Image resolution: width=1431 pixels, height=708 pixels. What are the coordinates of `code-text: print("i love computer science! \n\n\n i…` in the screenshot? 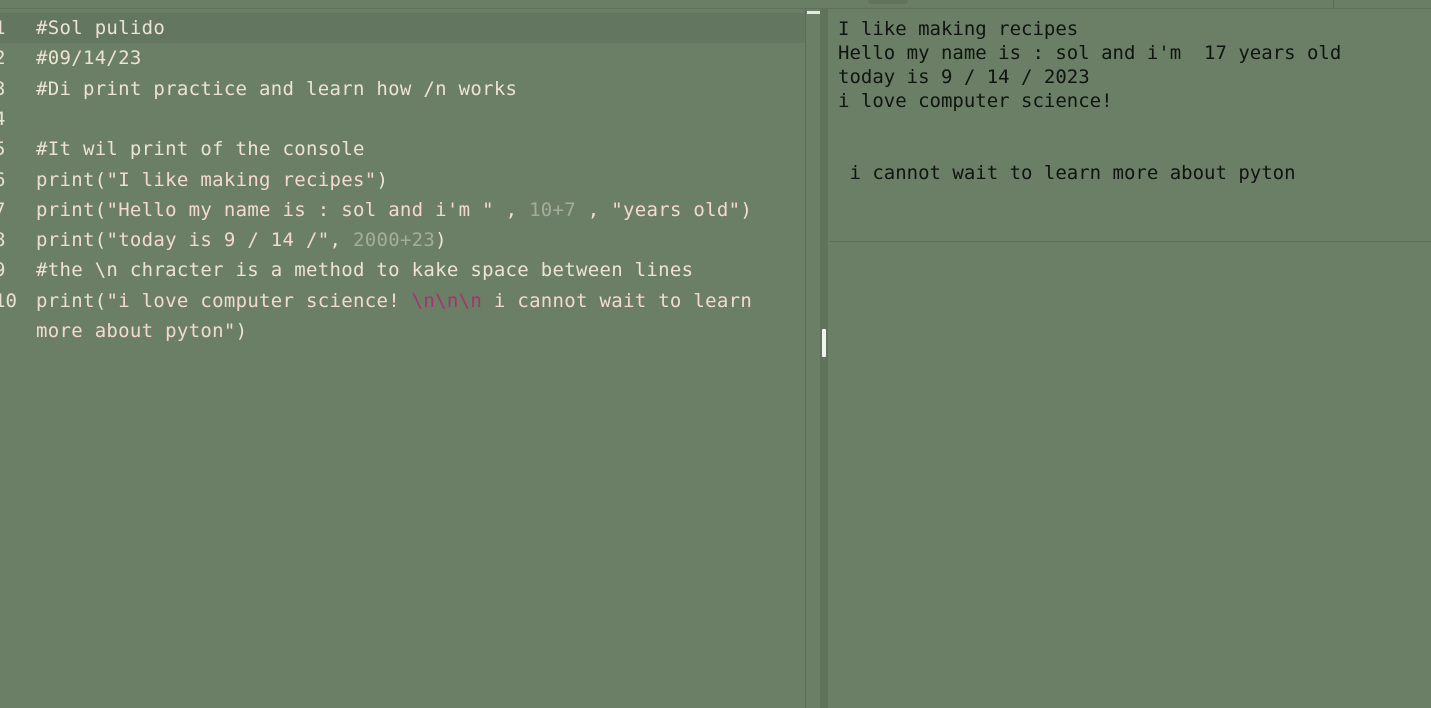 It's located at (394, 301).